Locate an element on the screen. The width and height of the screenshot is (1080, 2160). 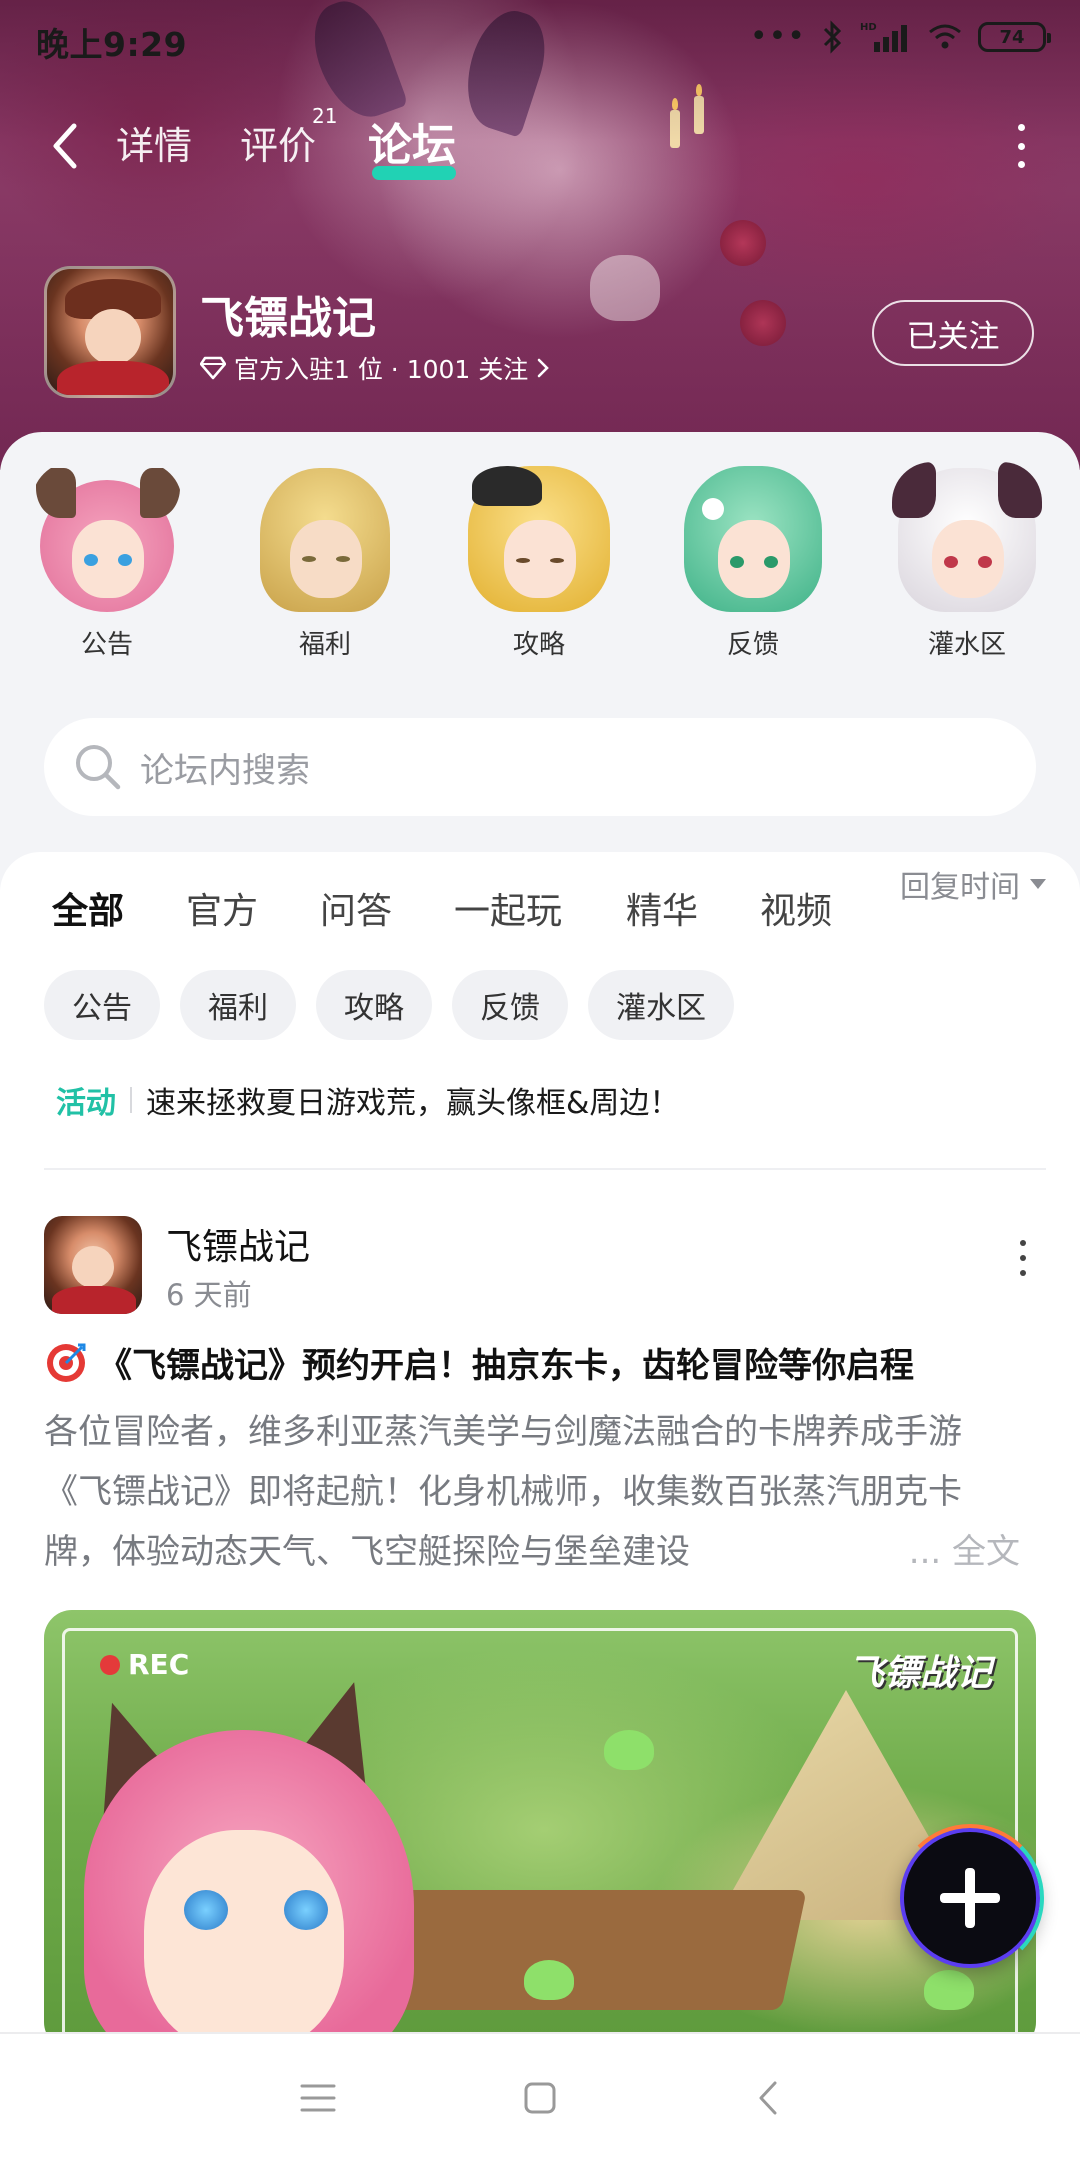
board-welfare: 福利 is located at coordinates (325, 561).